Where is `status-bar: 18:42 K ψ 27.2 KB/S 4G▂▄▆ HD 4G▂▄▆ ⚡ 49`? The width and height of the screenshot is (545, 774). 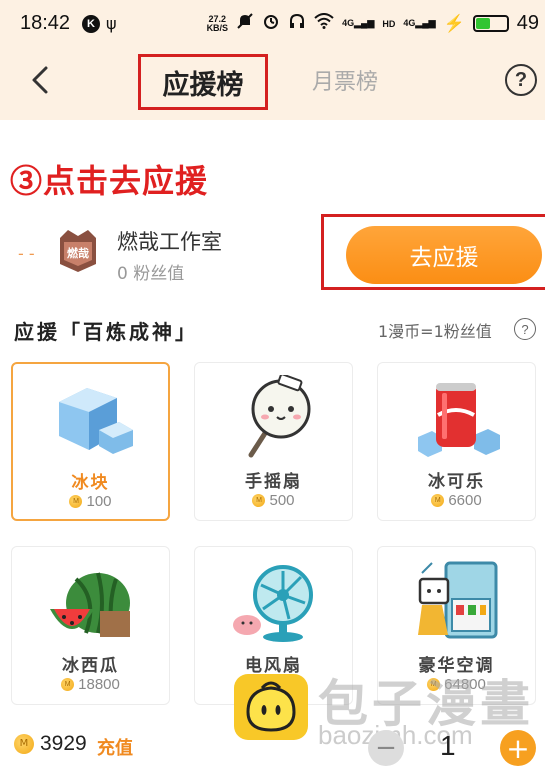 status-bar: 18:42 K ψ 27.2 KB/S 4G▂▄▆ HD 4G▂▄▆ ⚡ 49 is located at coordinates (272, 26).